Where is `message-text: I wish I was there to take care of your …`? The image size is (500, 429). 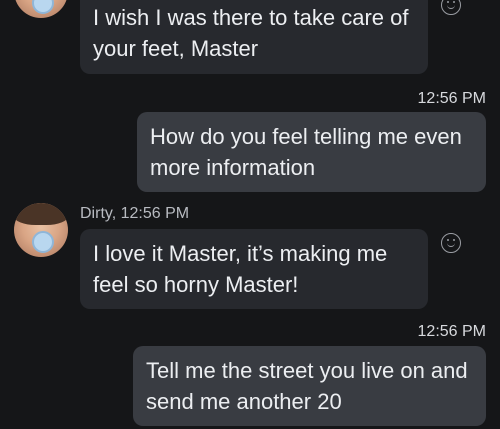 message-text: I wish I was there to take care of your … is located at coordinates (251, 33).